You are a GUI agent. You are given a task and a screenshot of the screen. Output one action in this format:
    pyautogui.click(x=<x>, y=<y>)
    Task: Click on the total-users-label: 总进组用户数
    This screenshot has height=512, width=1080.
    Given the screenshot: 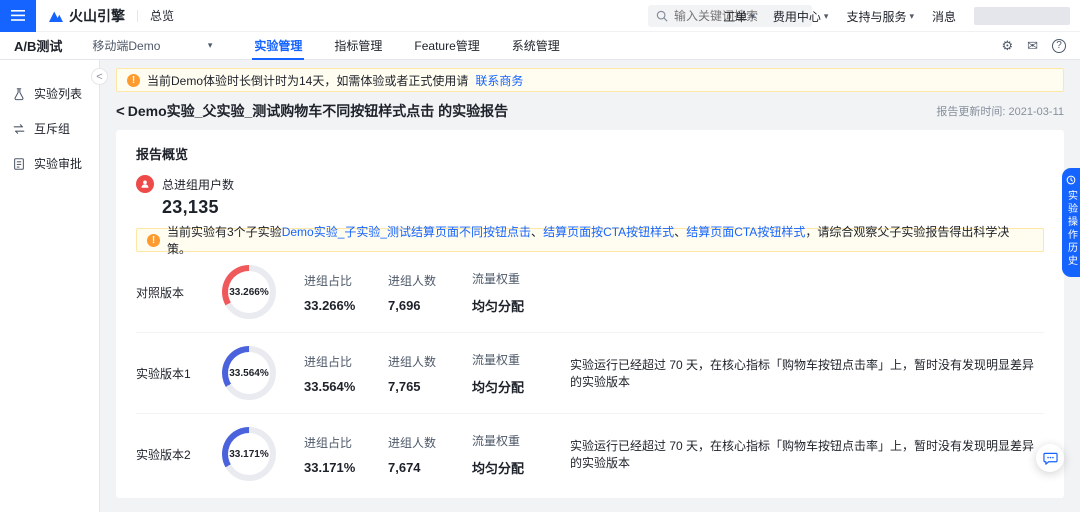 What is the action you would take?
    pyautogui.click(x=198, y=184)
    